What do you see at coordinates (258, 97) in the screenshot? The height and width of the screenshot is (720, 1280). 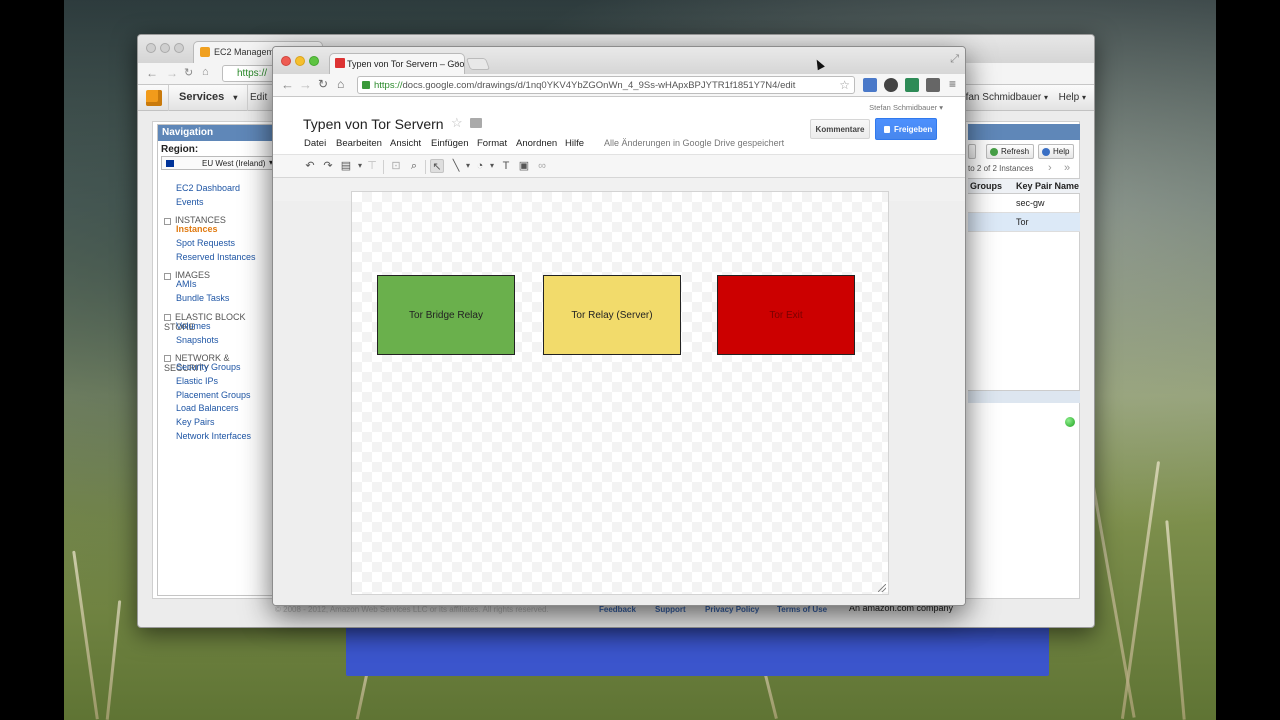 I see `edit-menu-button: Edit` at bounding box center [258, 97].